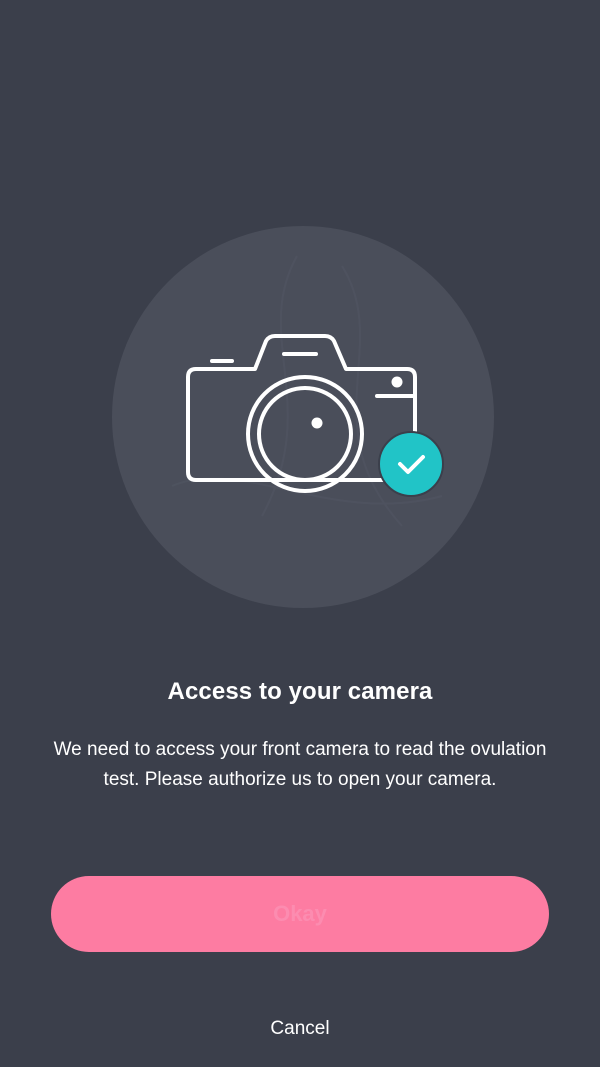 The width and height of the screenshot is (600, 1067). What do you see at coordinates (300, 914) in the screenshot?
I see `okay-button: Okay` at bounding box center [300, 914].